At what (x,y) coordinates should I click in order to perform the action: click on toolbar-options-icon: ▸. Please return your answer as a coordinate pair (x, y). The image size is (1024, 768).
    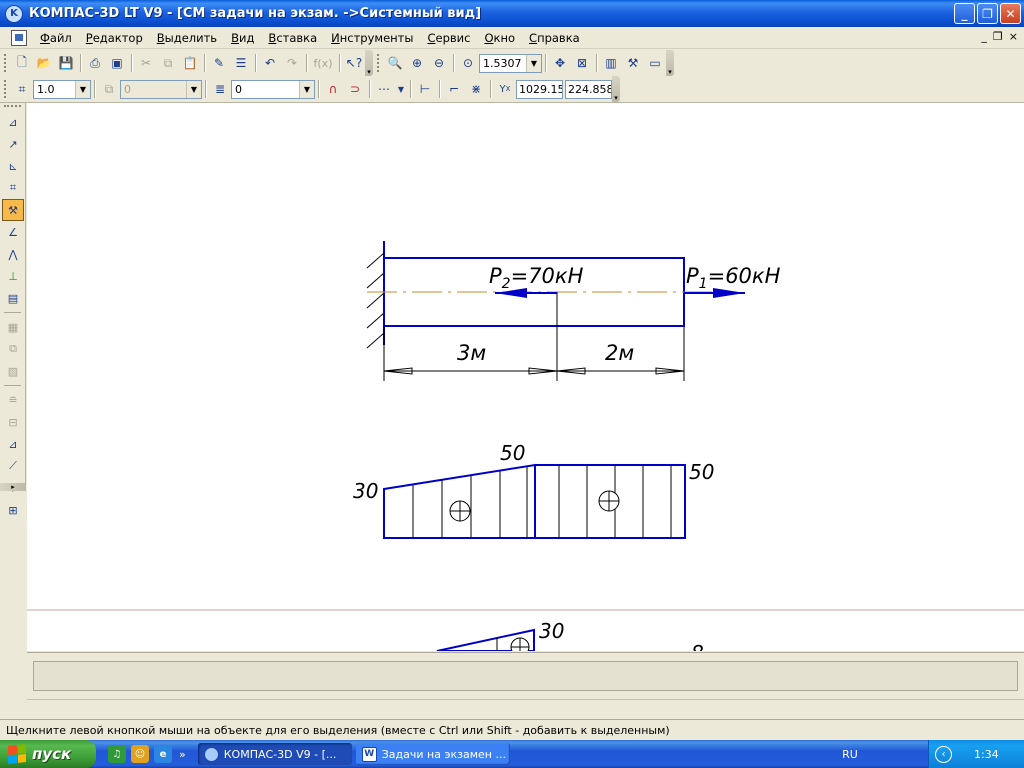
    Looking at the image, I should click on (13, 487).